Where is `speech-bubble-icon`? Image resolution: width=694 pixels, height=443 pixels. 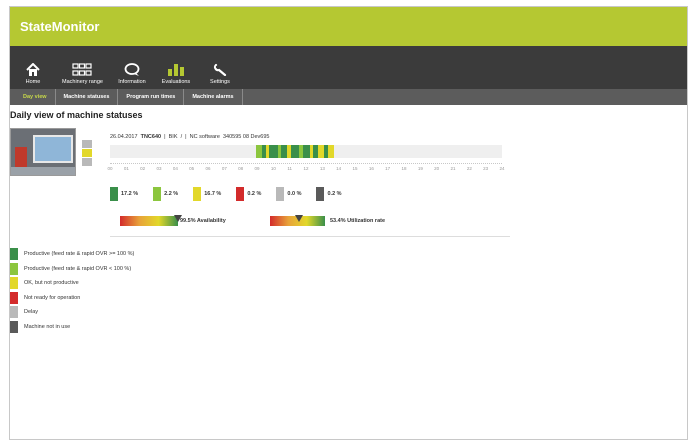
speech-bubble-icon is located at coordinates (132, 69).